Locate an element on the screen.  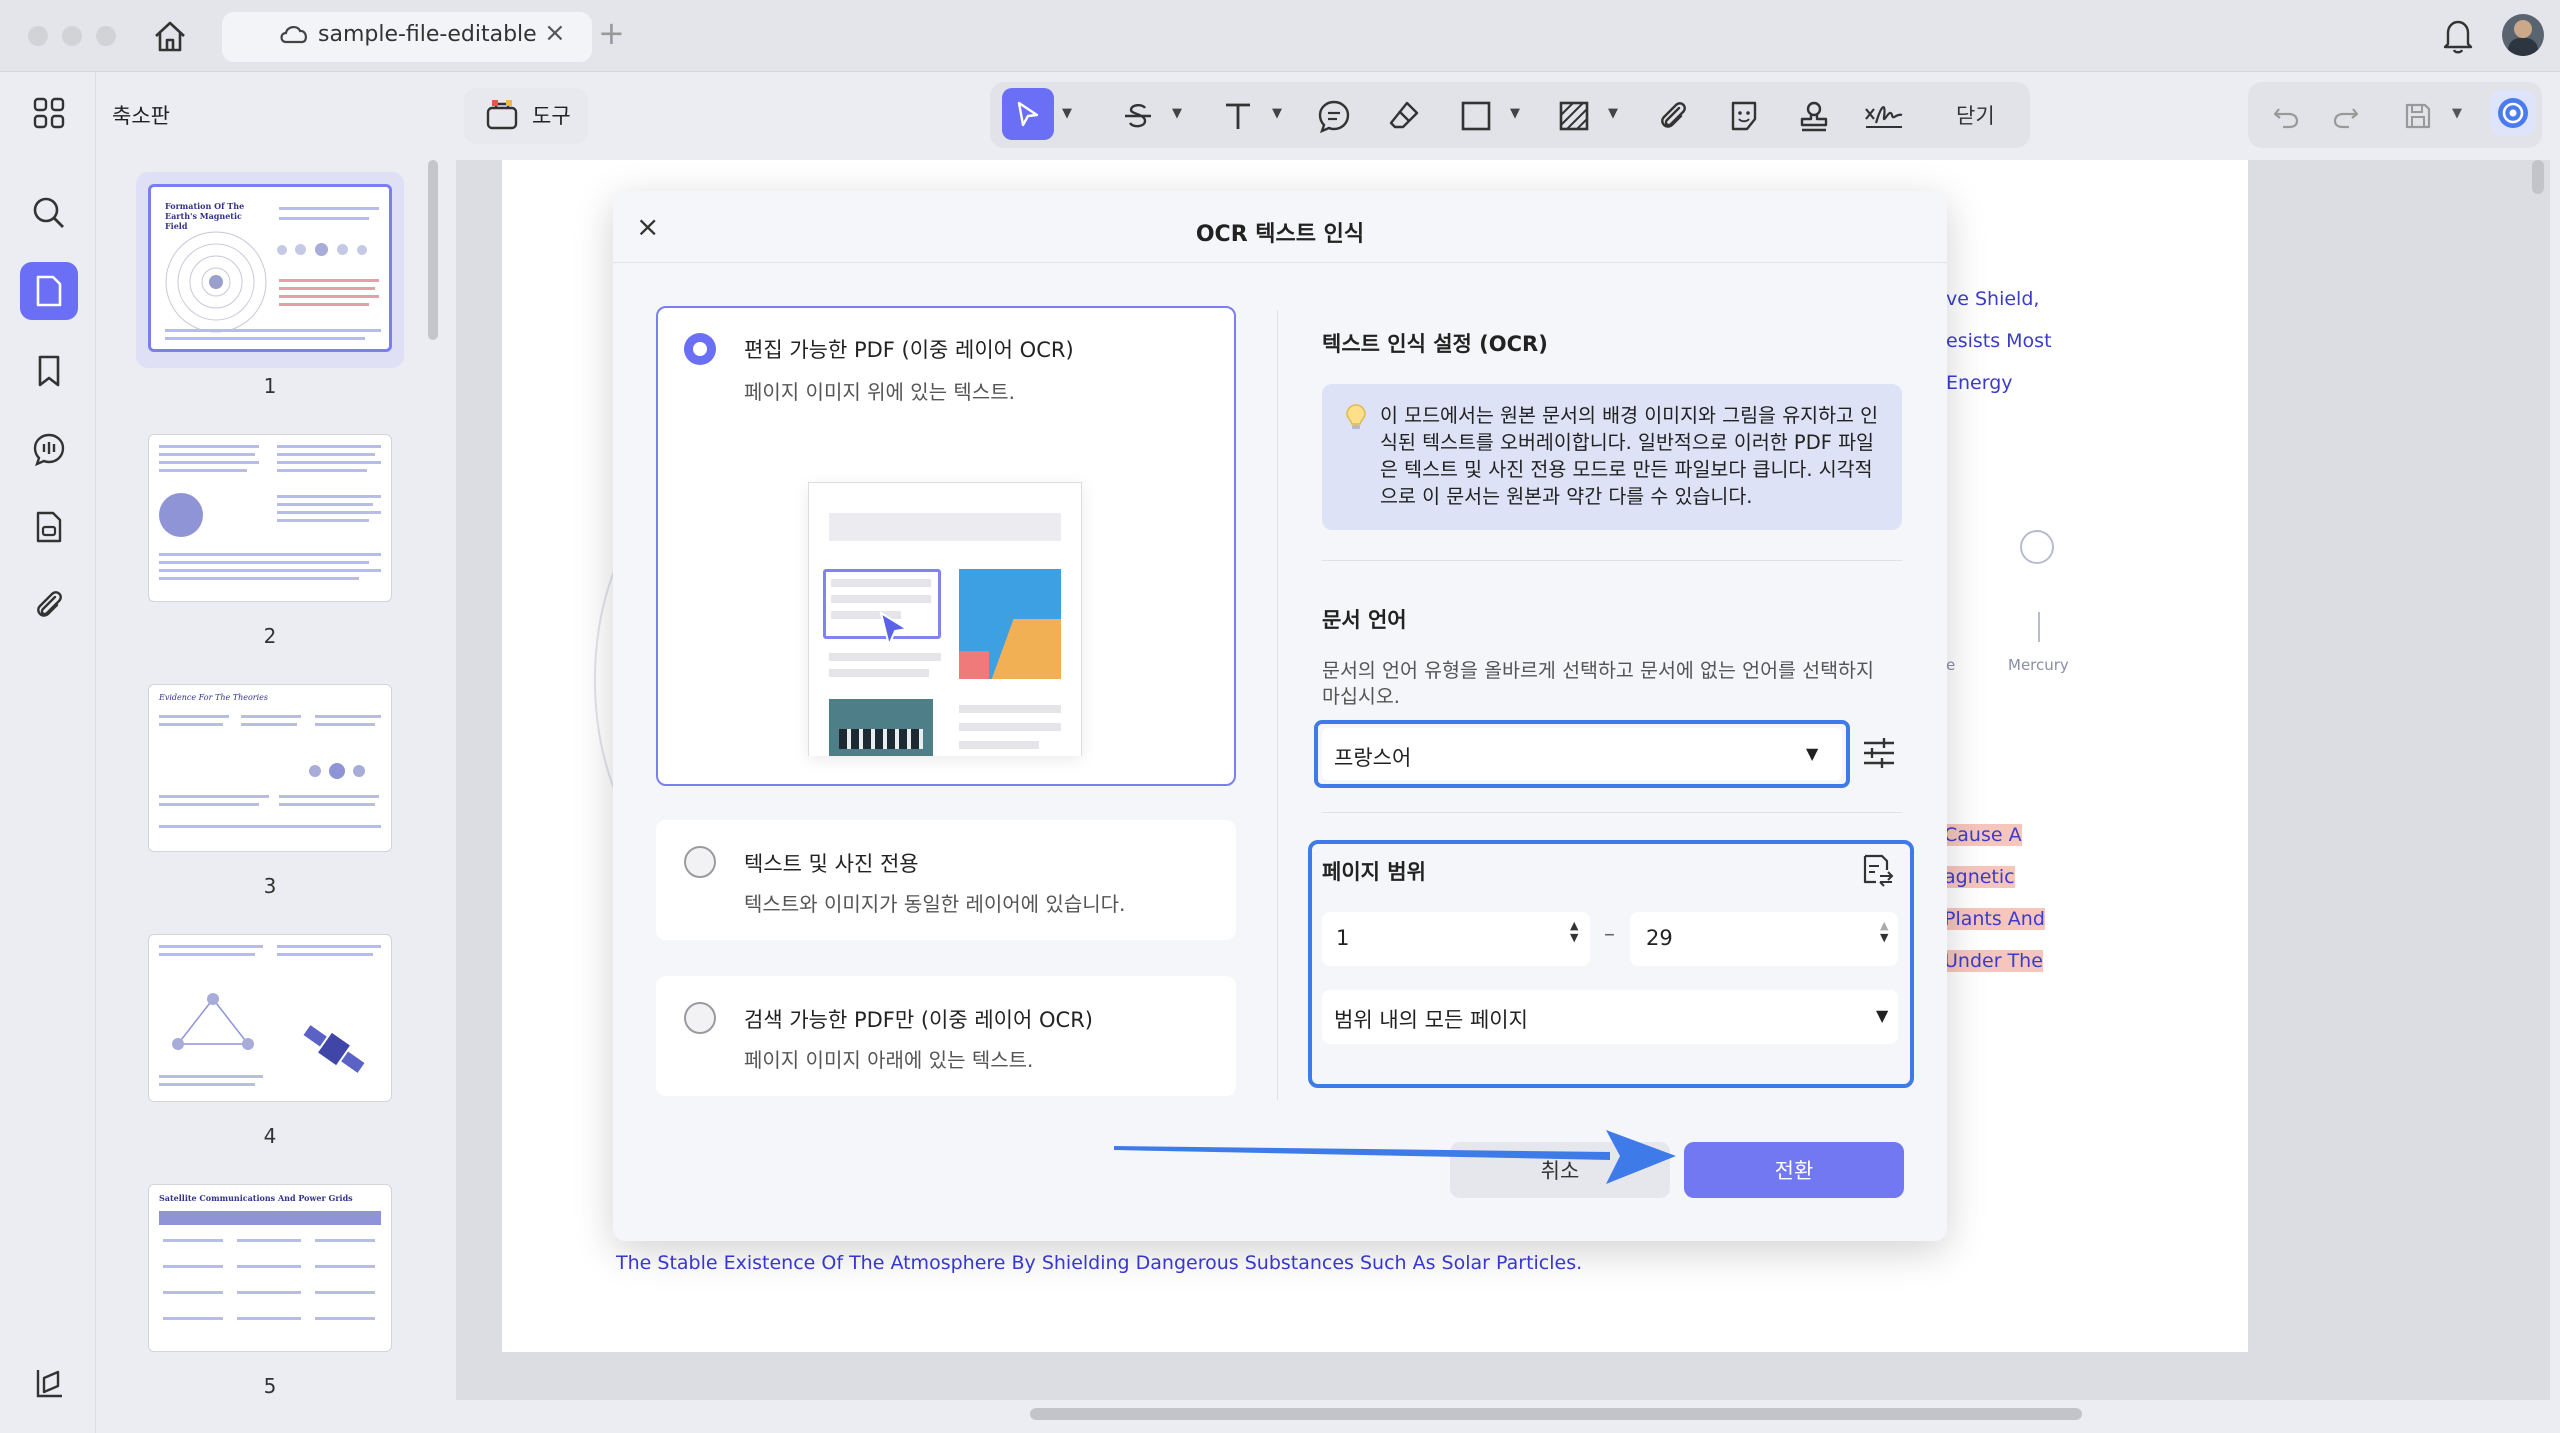
option-searchable-pdf is located at coordinates (946, 1036).